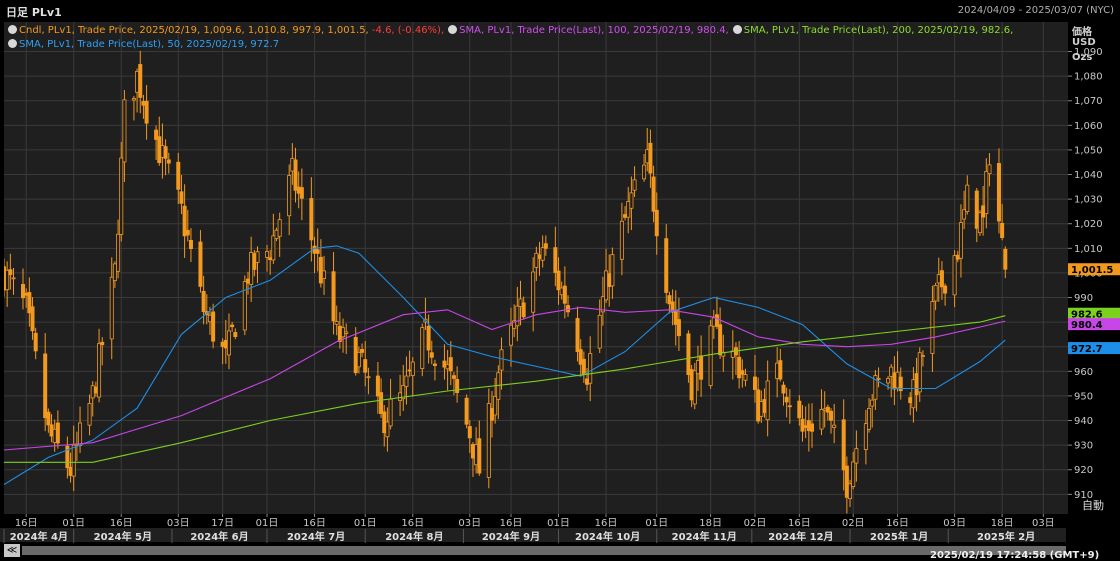  I want to click on month-label: 2024年 11月, so click(704, 536).